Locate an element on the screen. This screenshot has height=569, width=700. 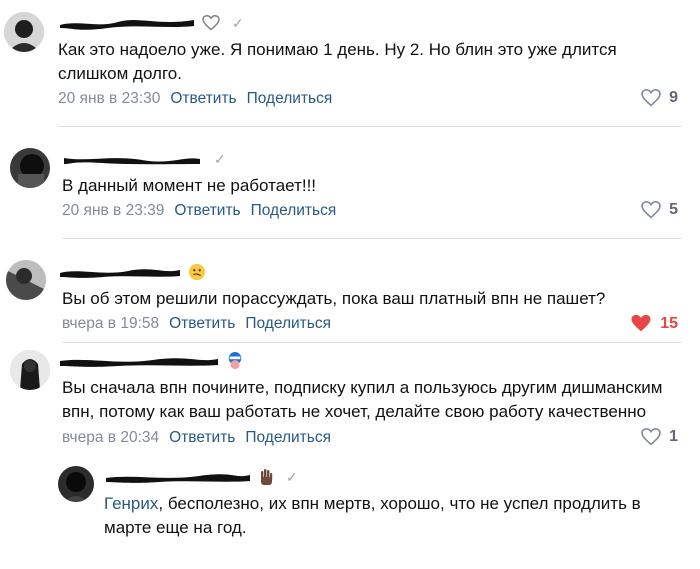
like-count: 5 is located at coordinates (673, 209).